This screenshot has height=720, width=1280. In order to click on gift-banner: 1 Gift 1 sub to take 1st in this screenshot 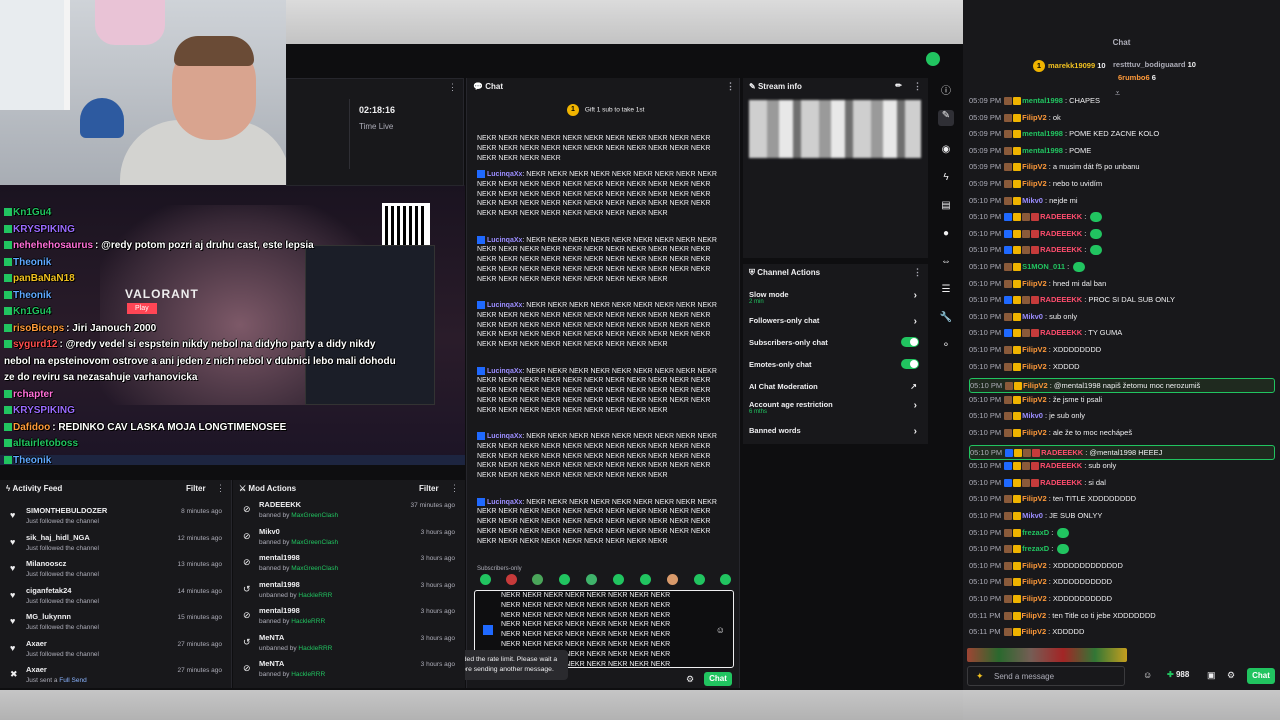, I will do `click(605, 110)`.